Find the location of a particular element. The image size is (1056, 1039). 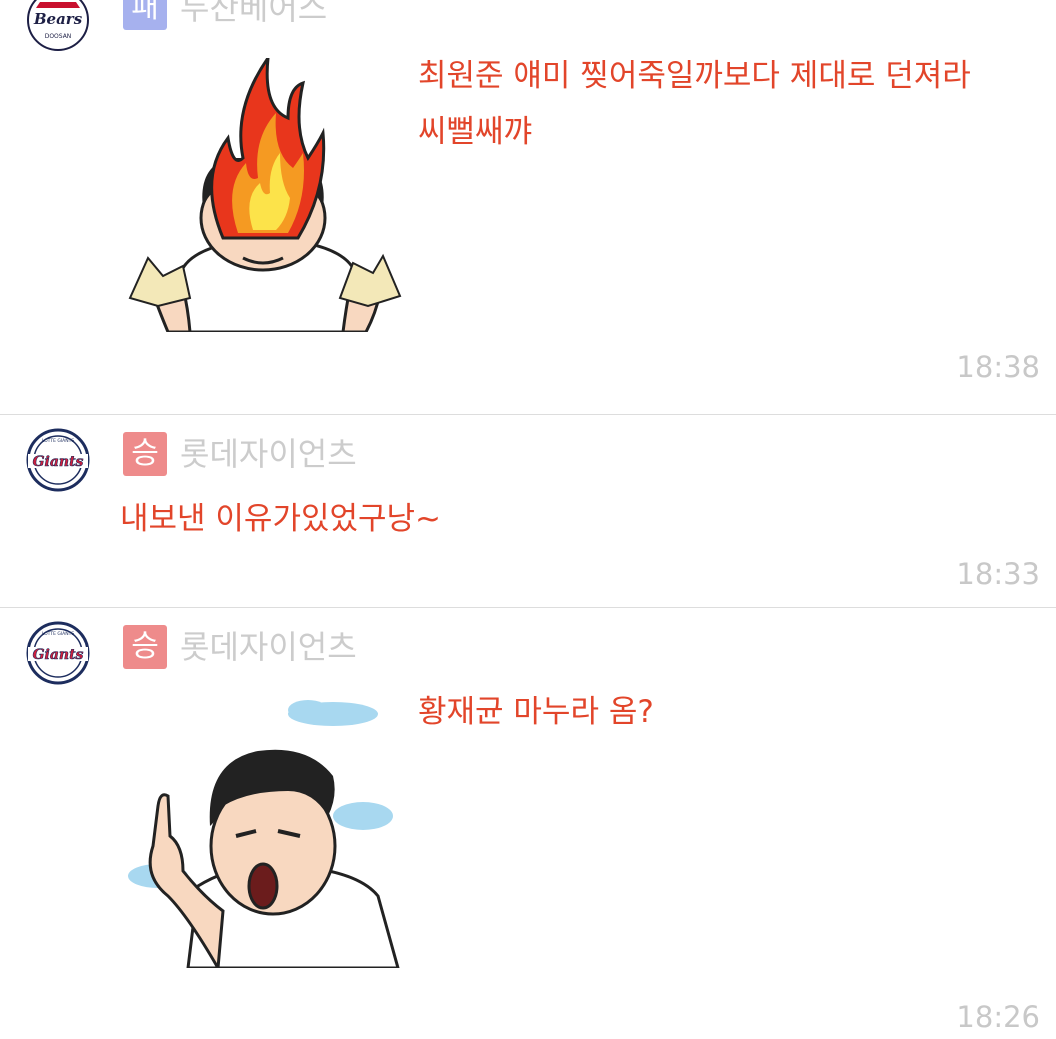

comment-text-line: 최원준 얘미 찢어죽일까보다 제대로 던져라 is located at coordinates (694, 76).